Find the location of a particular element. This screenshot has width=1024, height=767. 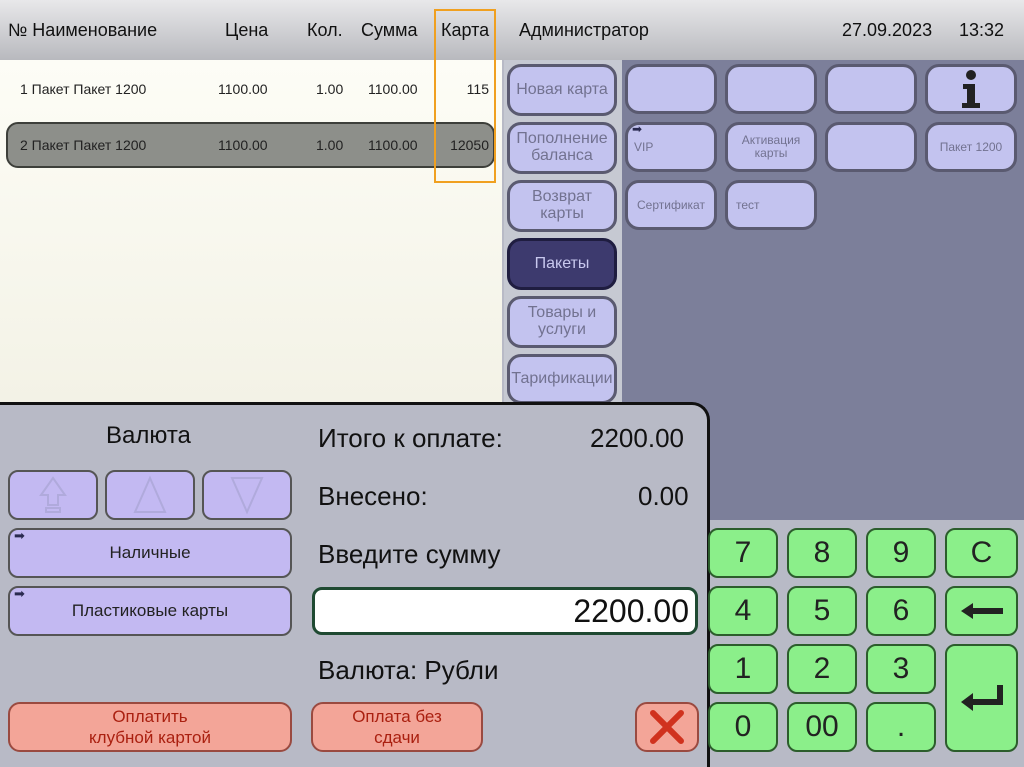

key-5: 5 is located at coordinates (822, 611).